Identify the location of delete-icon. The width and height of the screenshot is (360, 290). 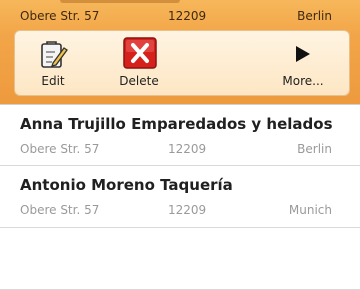
(140, 53).